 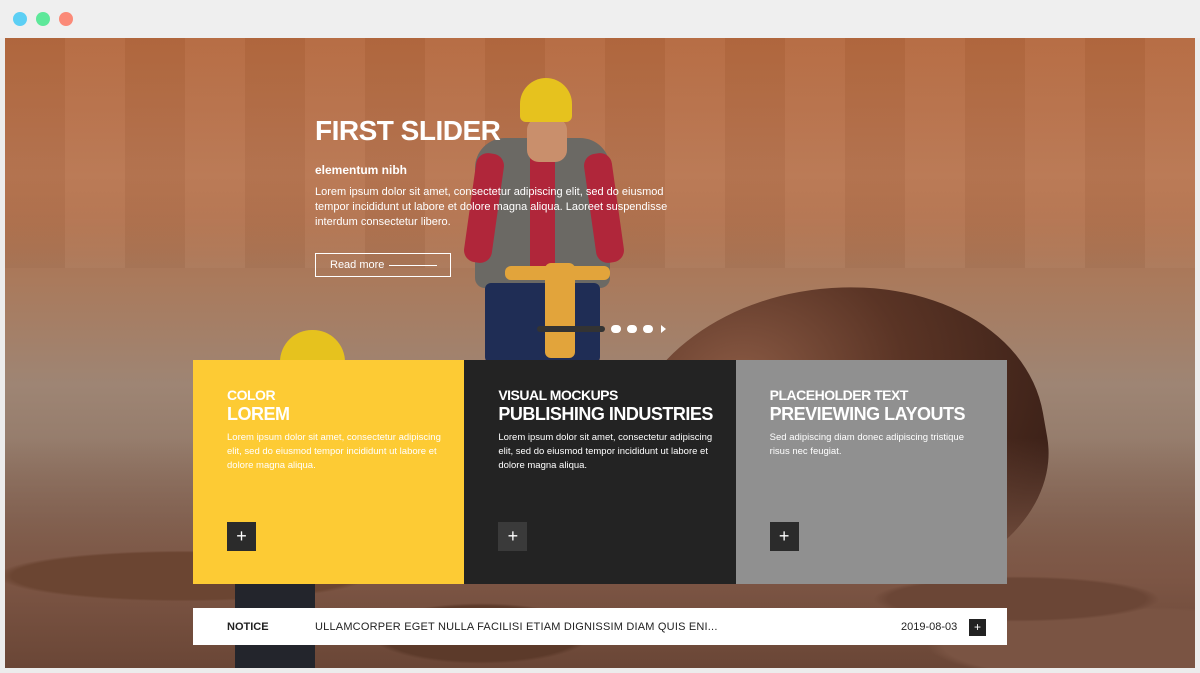 I want to click on card-heading: PUBLISHING INDUSTRIES, so click(x=605, y=414).